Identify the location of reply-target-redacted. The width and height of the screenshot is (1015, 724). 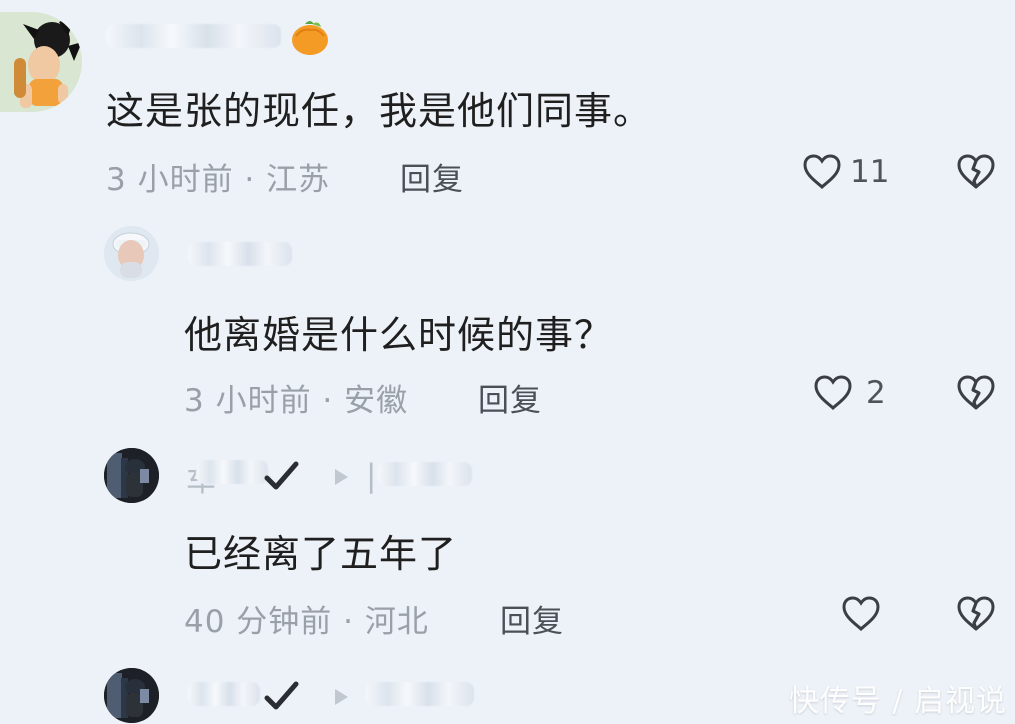
(420, 694).